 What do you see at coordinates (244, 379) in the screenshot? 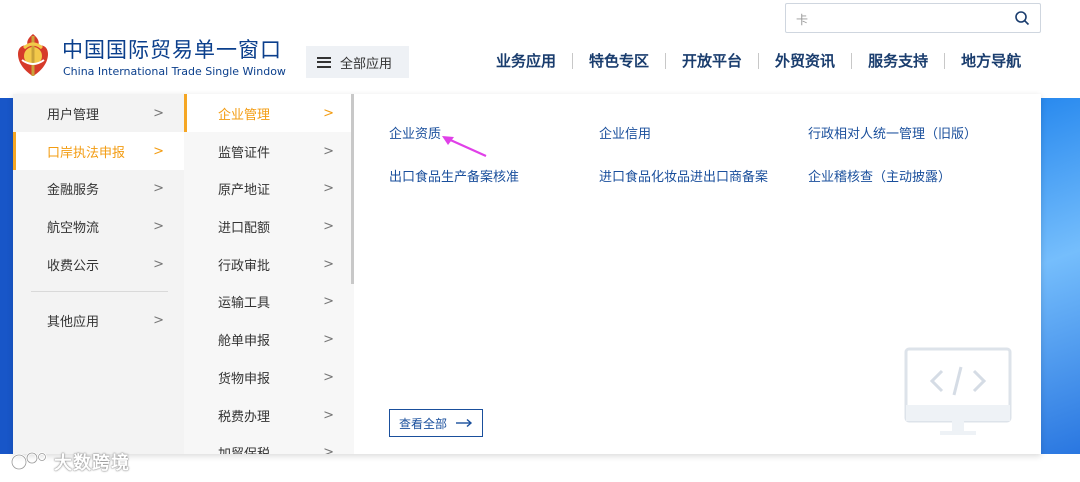
I see `menu-item-label: 货物申报` at bounding box center [244, 379].